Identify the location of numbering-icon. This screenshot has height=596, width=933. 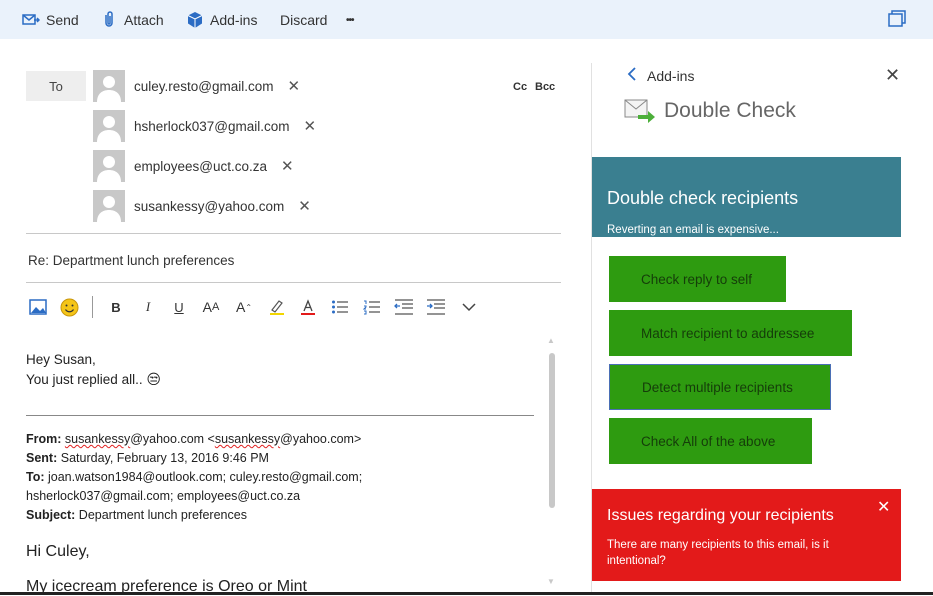
(372, 307).